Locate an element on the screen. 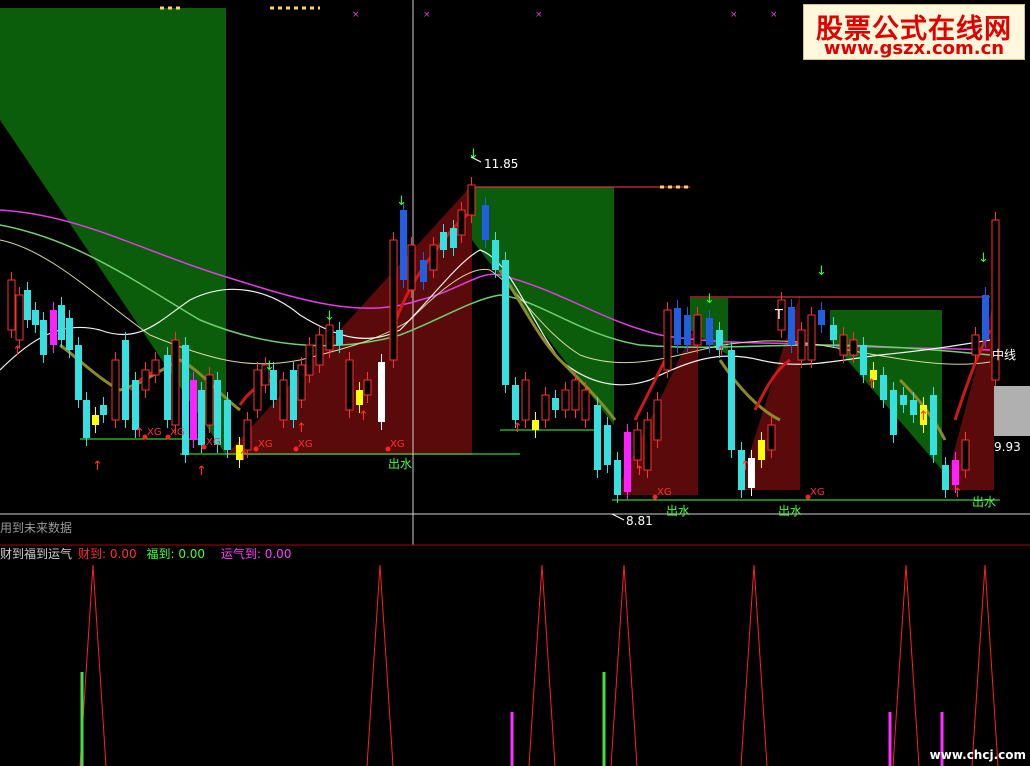  top-marker-2: × is located at coordinates (427, 15).